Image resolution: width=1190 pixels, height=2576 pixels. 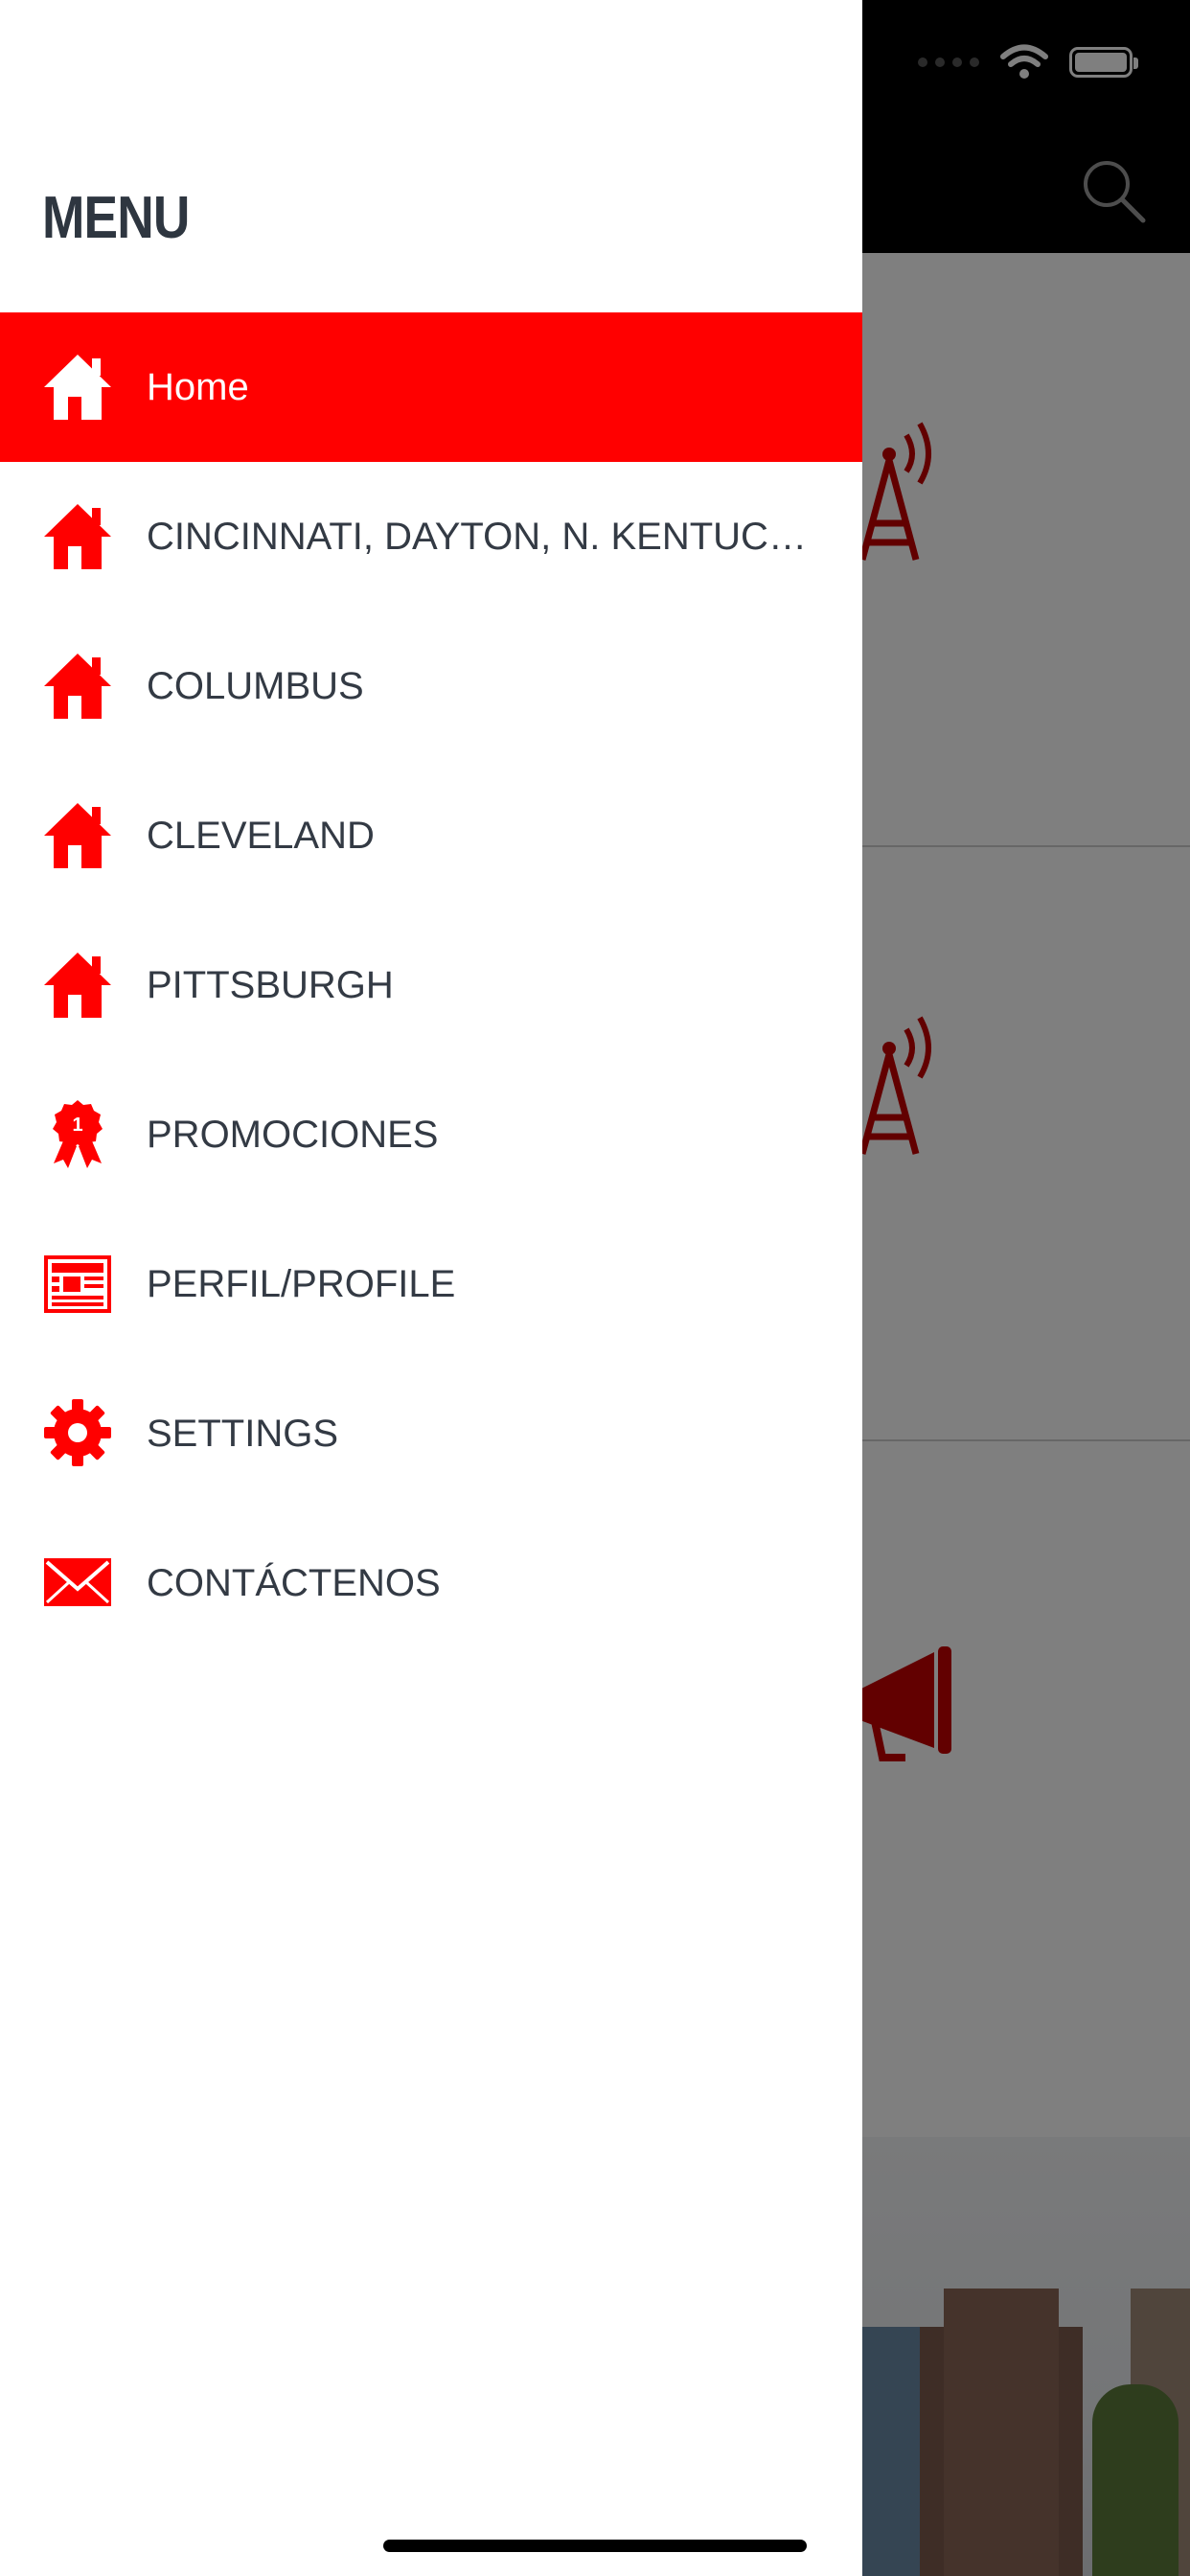 What do you see at coordinates (198, 387) in the screenshot?
I see `menu-item-label: Home` at bounding box center [198, 387].